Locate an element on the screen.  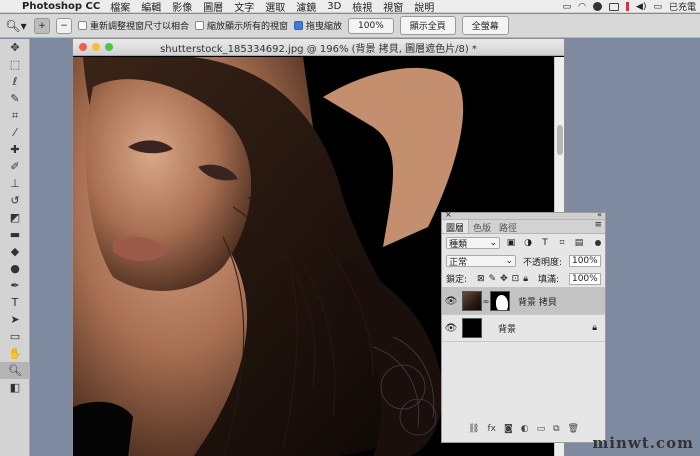
adjustment-icon: ◐ is located at coordinates (525, 429).